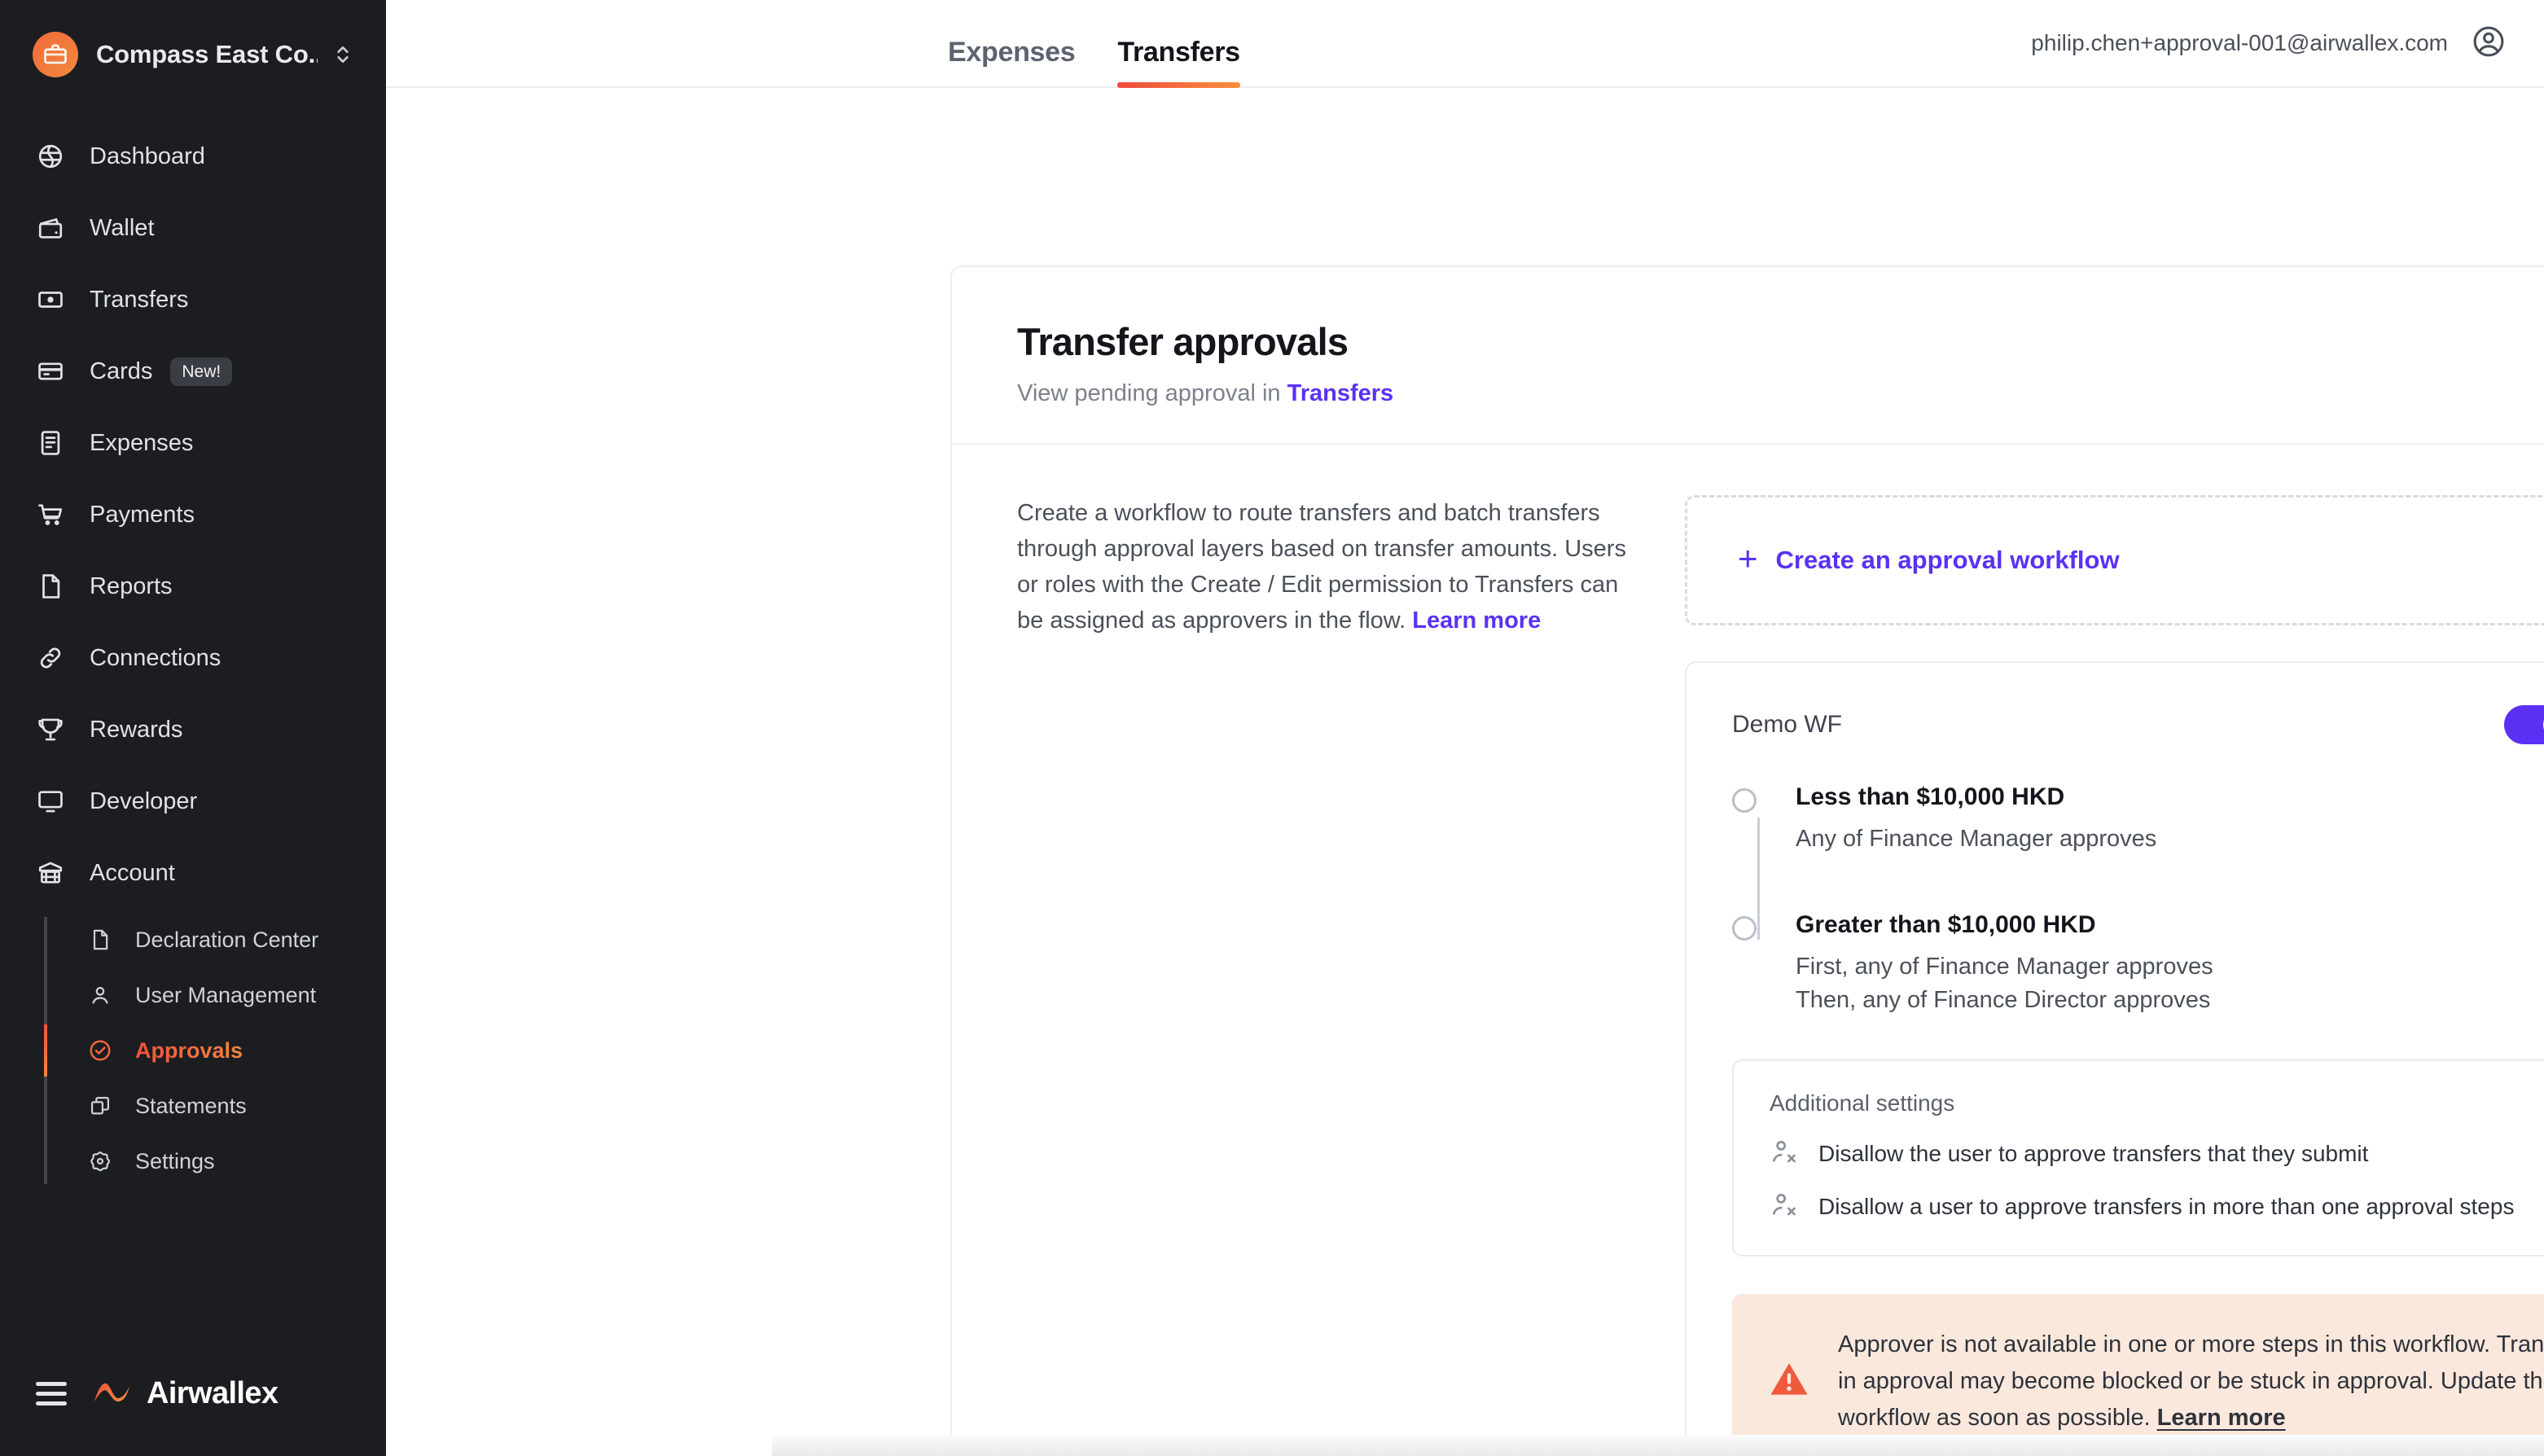 The height and width of the screenshot is (1456, 2544). Describe the element at coordinates (215, 940) in the screenshot. I see `sidebar-item-declaration-center: Declaration Center` at that location.